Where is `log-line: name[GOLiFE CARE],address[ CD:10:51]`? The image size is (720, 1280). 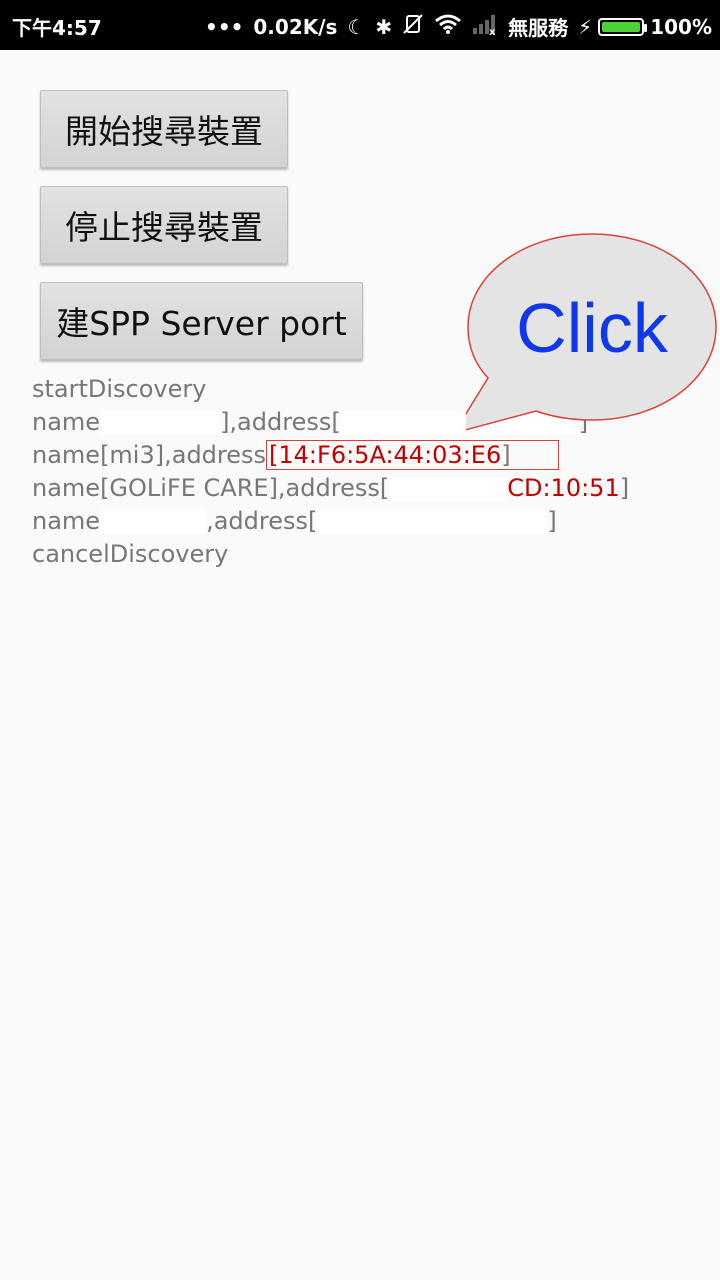 log-line: name[GOLiFE CARE],address[ CD:10:51] is located at coordinates (372, 488).